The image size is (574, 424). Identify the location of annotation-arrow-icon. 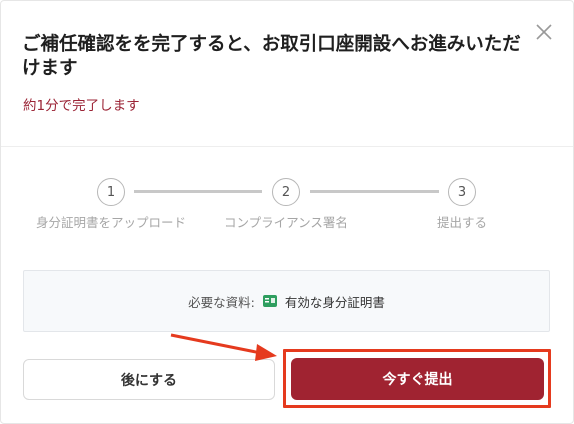
(223, 347).